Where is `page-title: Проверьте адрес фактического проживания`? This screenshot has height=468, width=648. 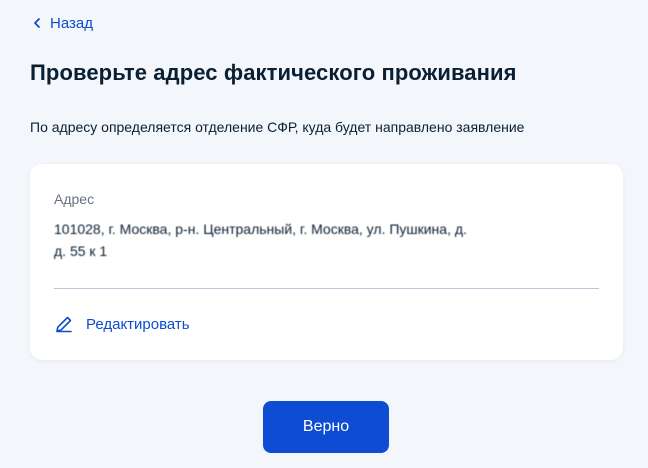 page-title: Проверьте адрес фактического проживания is located at coordinates (273, 72).